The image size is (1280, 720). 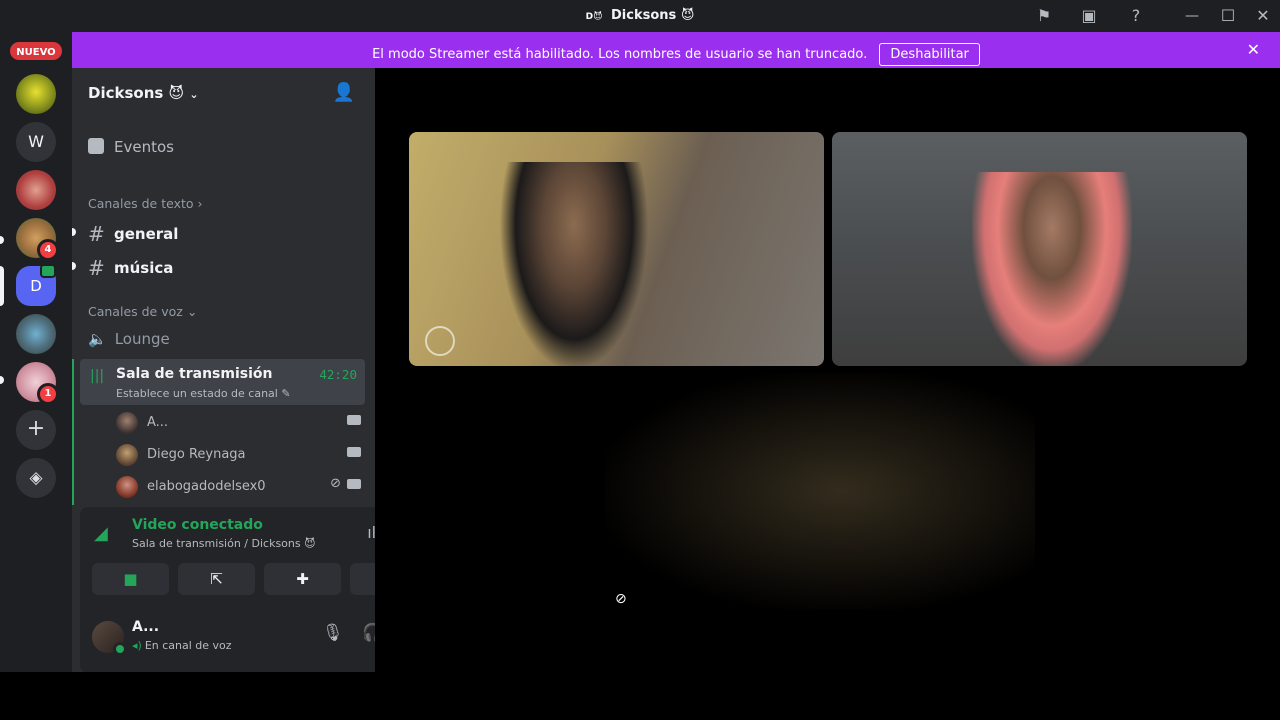 I want to click on server-rail: NUEVO W 4 D 1 + ◈, so click(x=36, y=352).